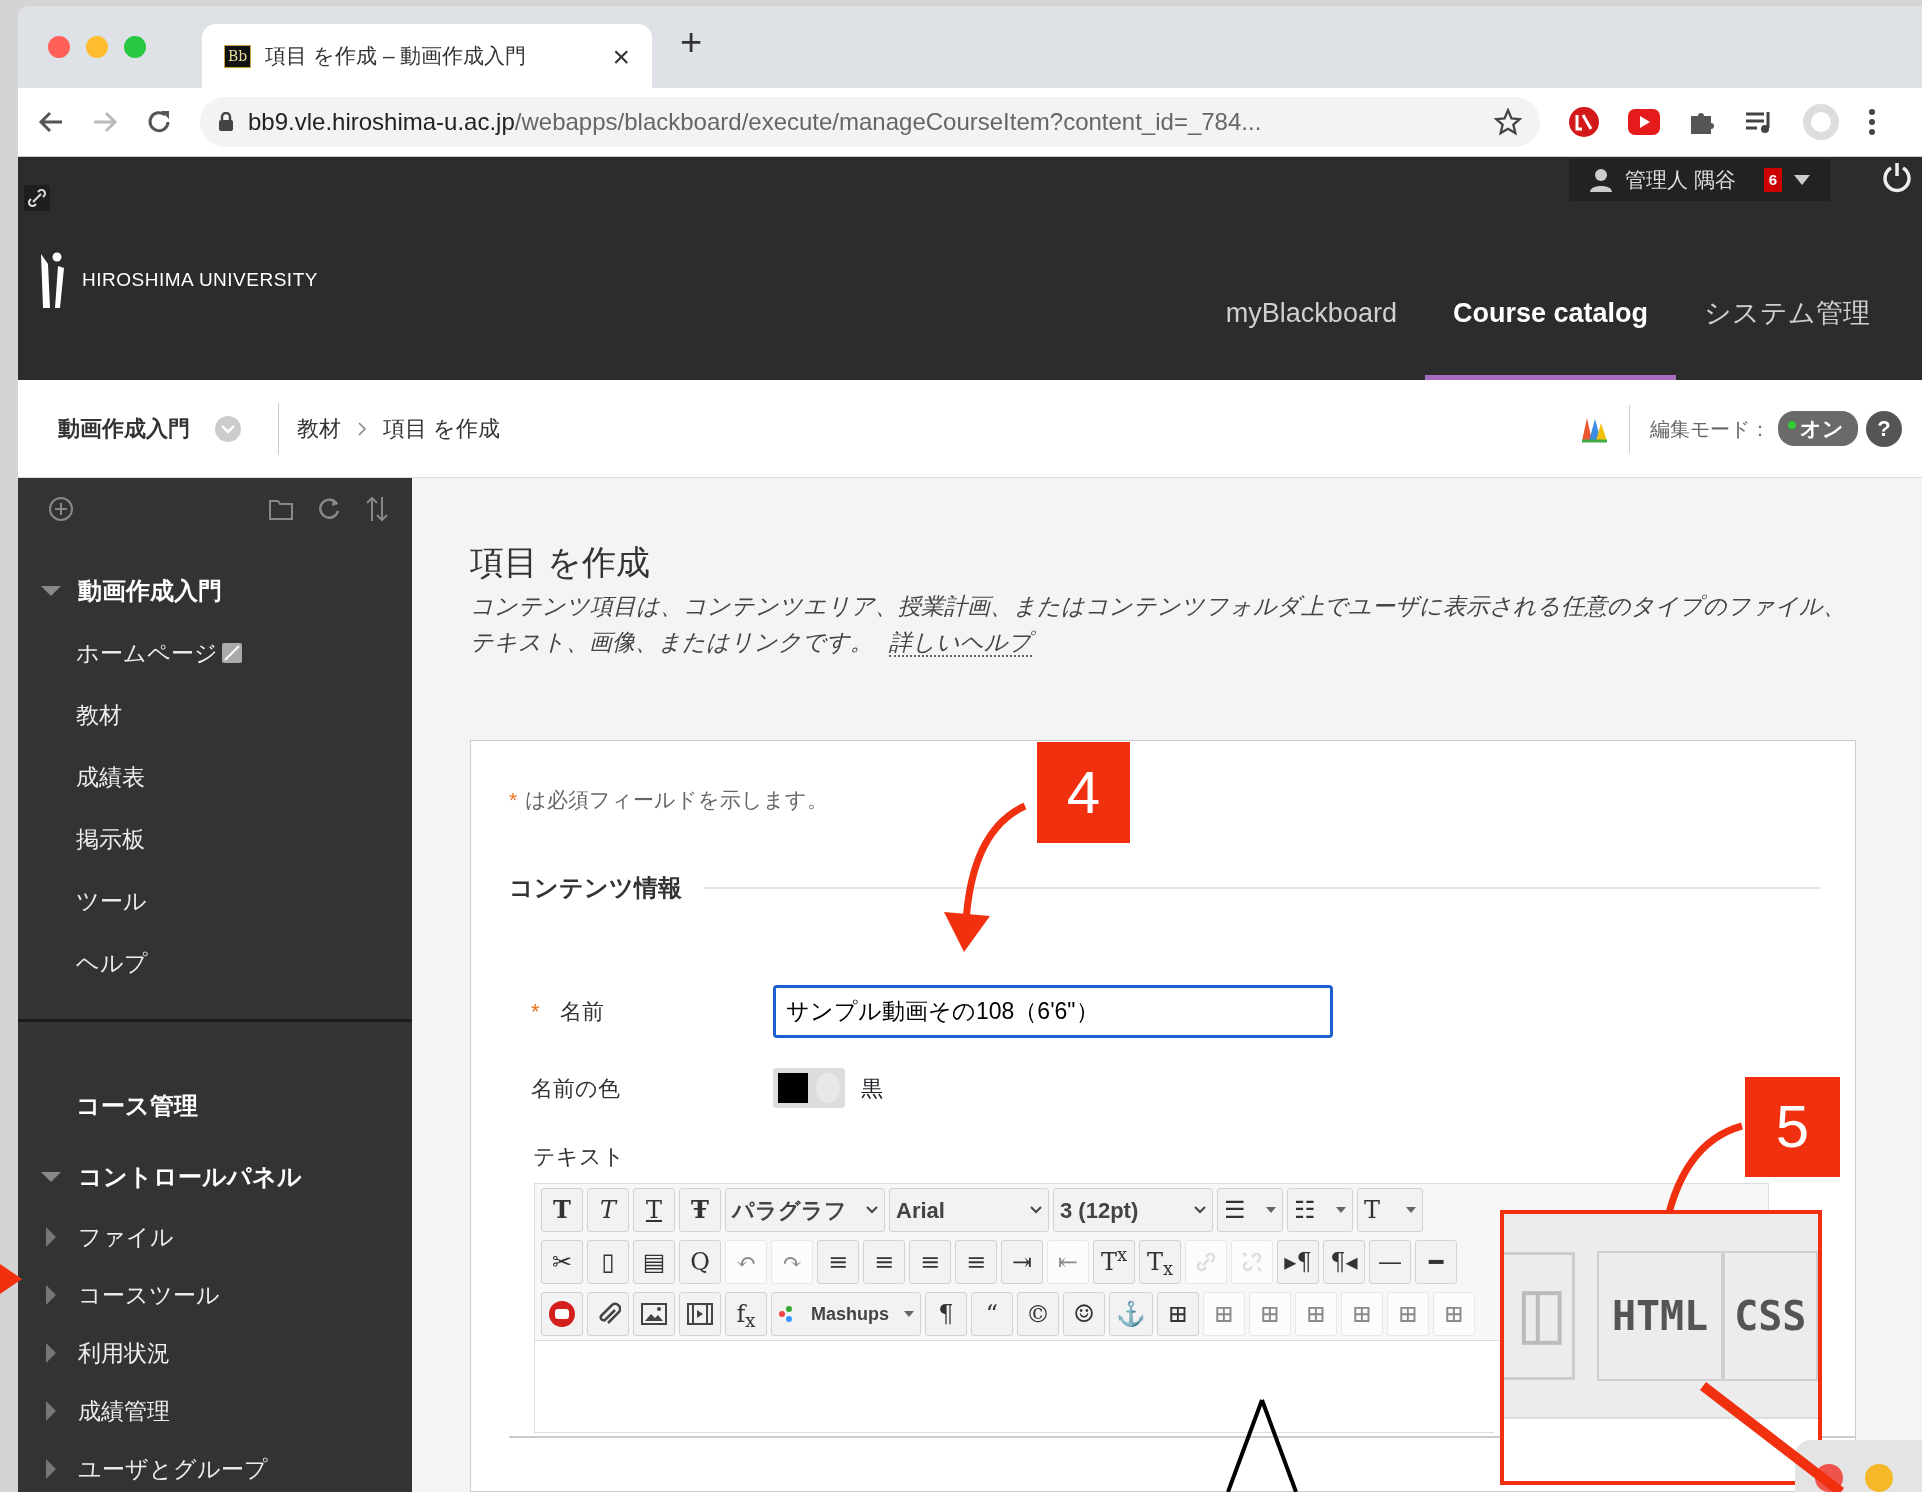  I want to click on logo-text: HIROSHIMA UNIVERSITY, so click(200, 279).